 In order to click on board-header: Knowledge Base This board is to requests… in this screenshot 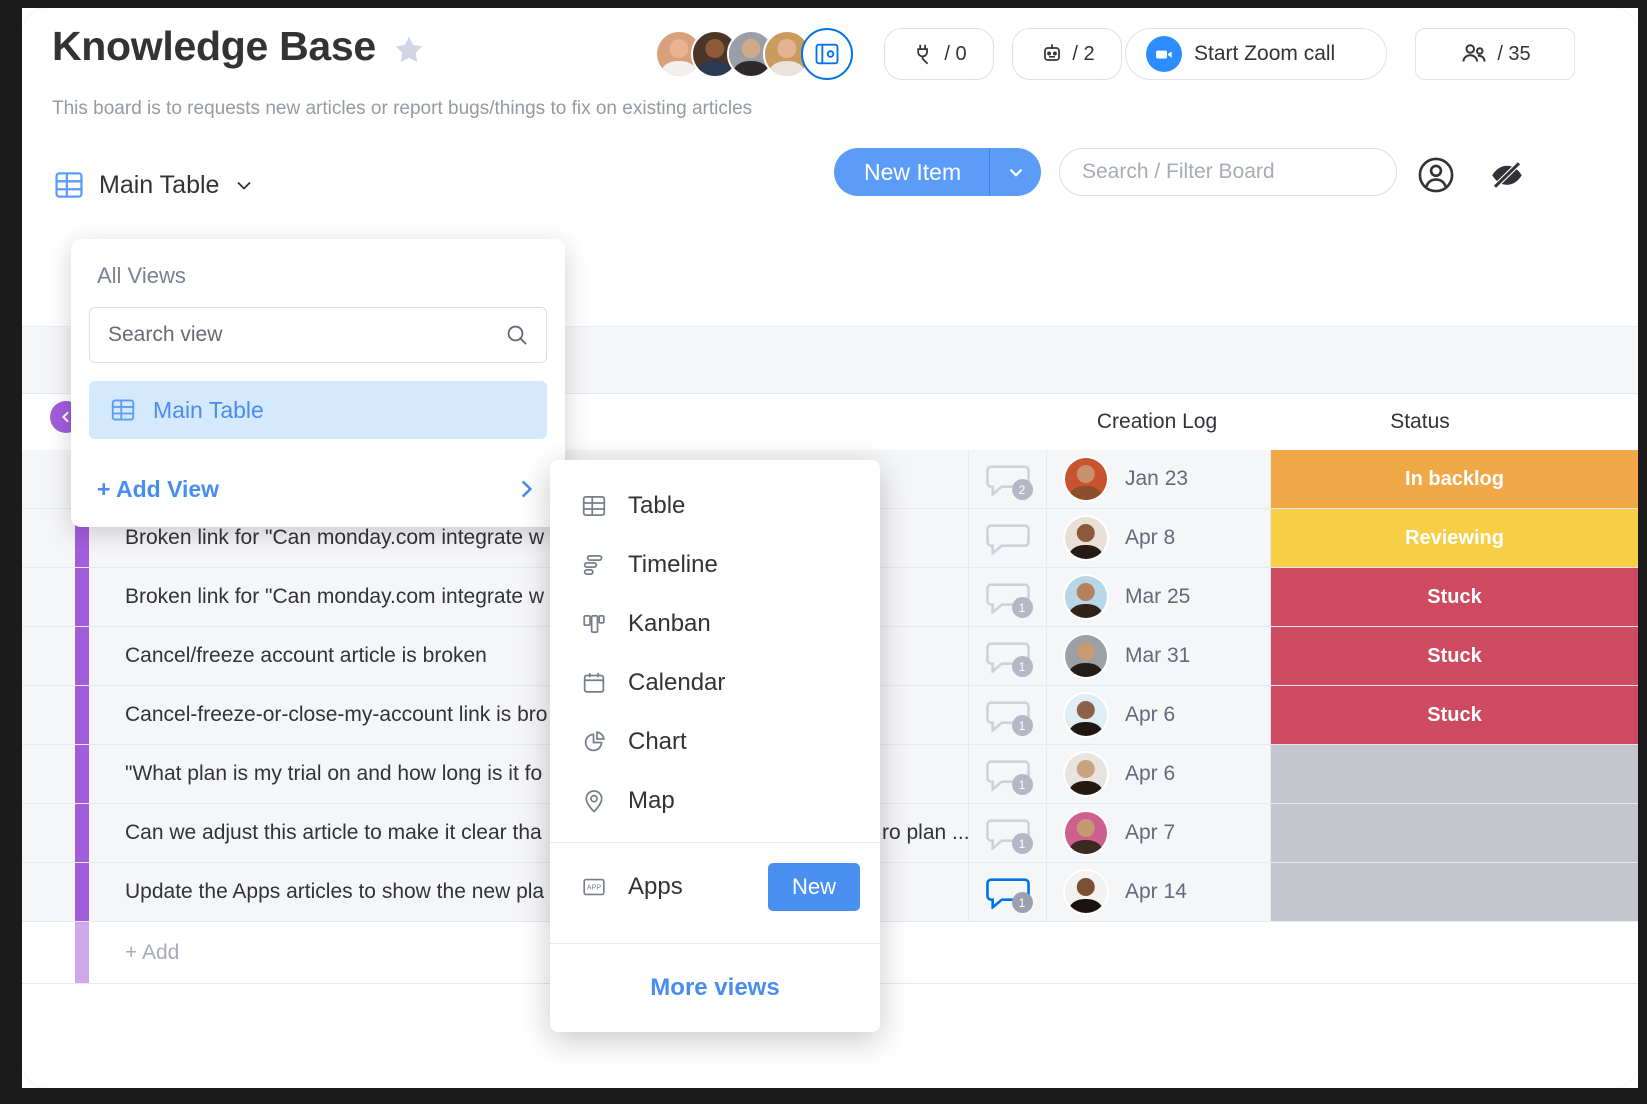, I will do `click(830, 79)`.